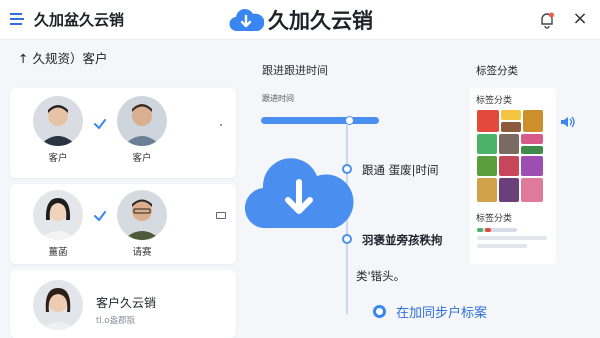  I want to click on follow-up-slider, so click(320, 120).